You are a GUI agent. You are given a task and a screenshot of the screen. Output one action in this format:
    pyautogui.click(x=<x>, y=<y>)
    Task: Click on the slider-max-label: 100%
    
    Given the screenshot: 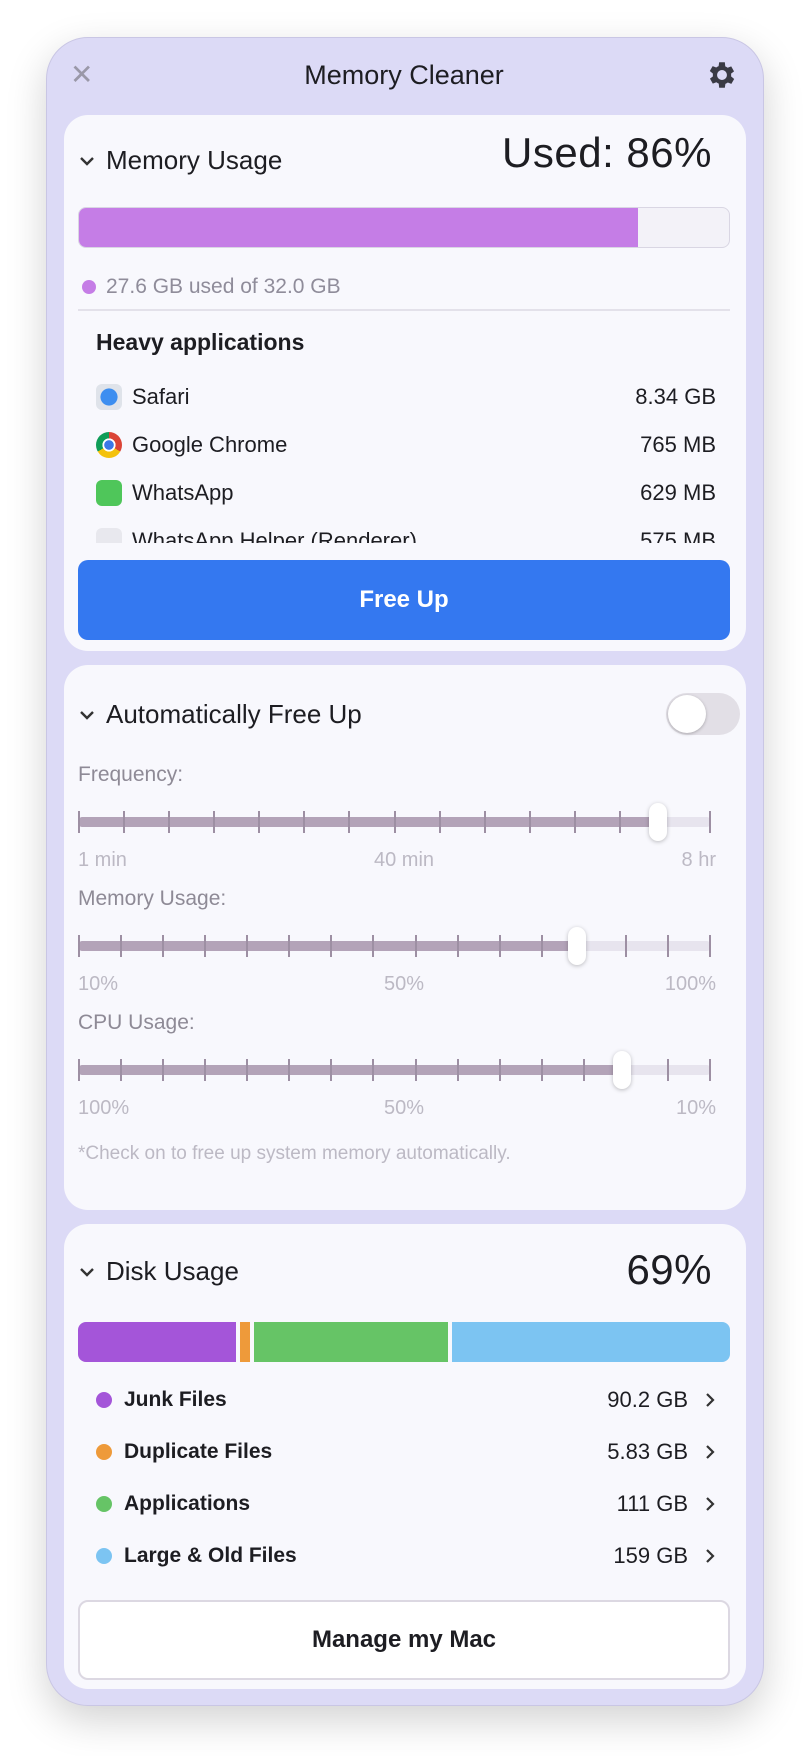 What is the action you would take?
    pyautogui.click(x=690, y=984)
    